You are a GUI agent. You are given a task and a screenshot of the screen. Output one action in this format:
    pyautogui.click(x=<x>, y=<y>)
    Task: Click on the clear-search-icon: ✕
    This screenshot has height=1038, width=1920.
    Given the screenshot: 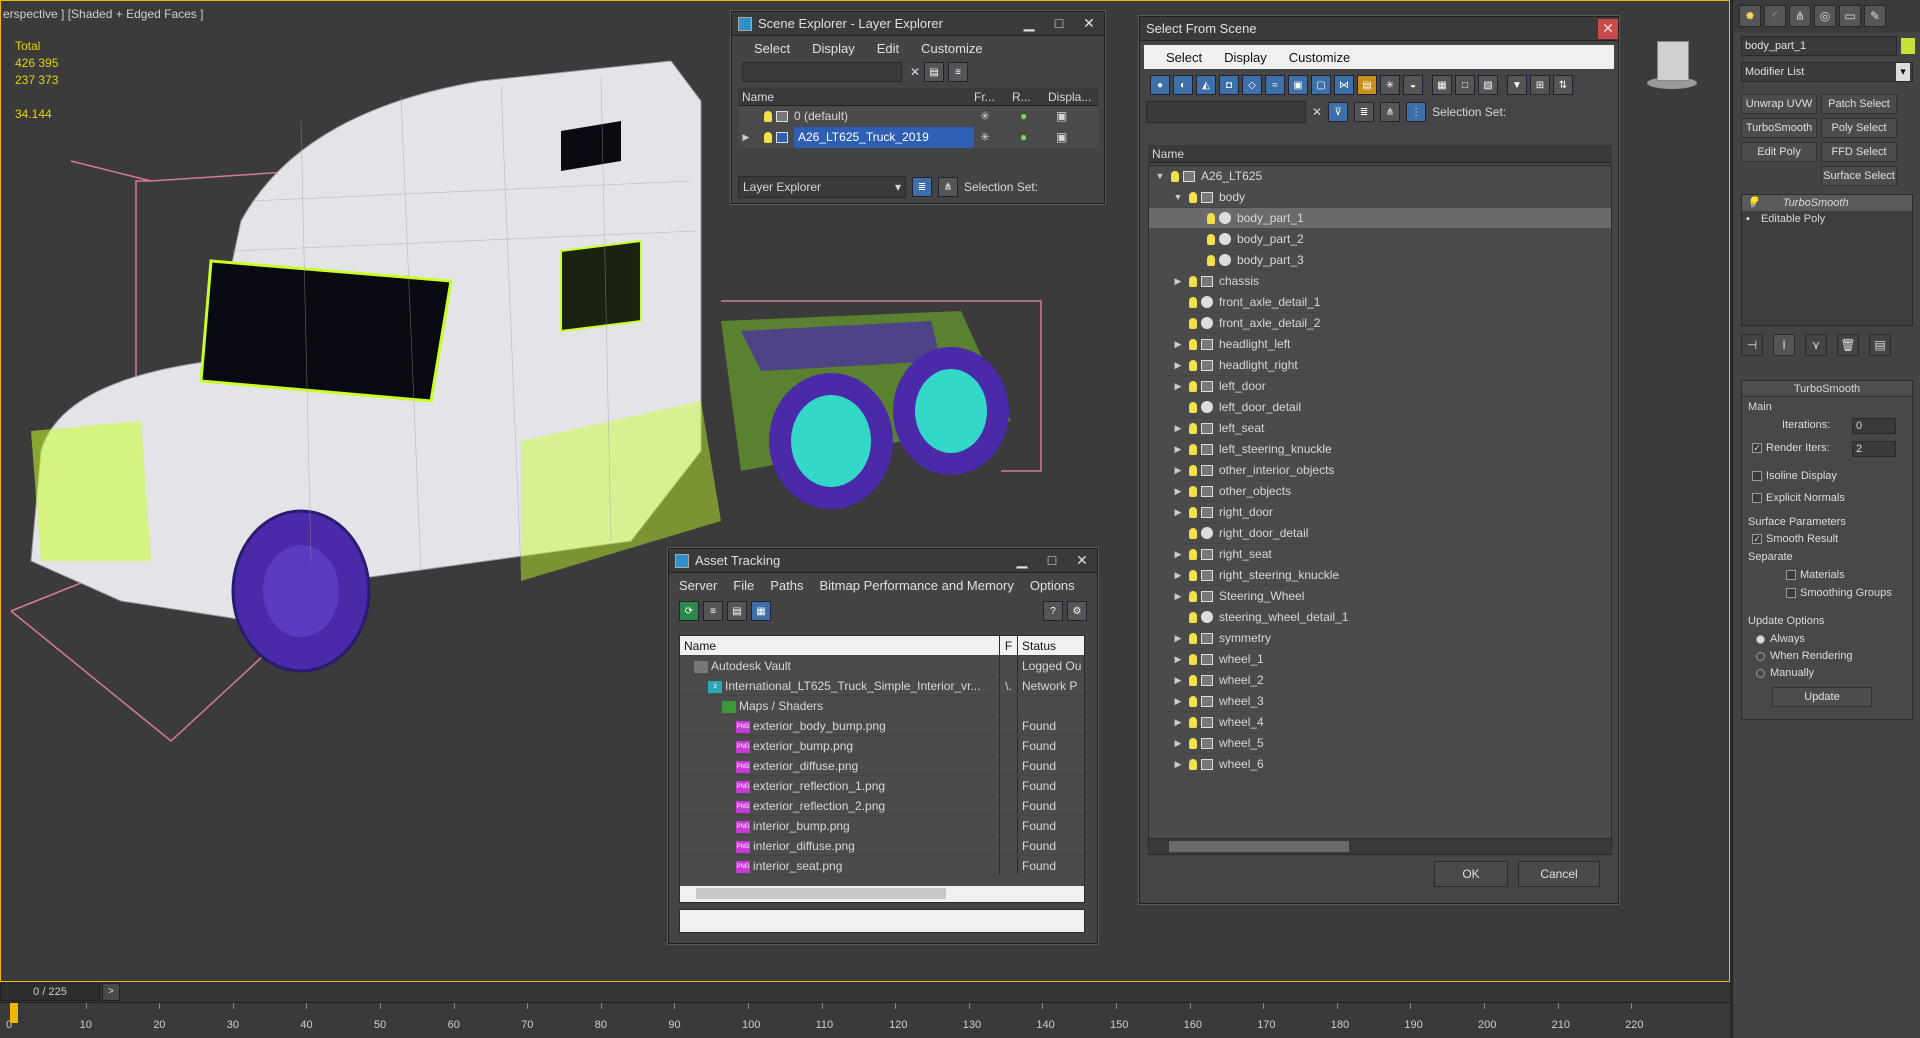 What is the action you would take?
    pyautogui.click(x=1317, y=112)
    